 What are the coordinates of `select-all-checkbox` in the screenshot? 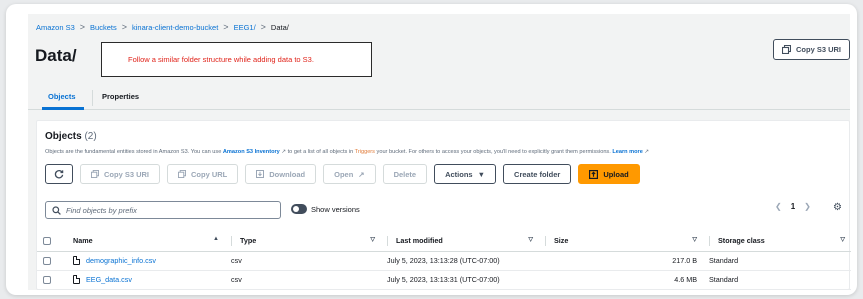 It's located at (47, 241).